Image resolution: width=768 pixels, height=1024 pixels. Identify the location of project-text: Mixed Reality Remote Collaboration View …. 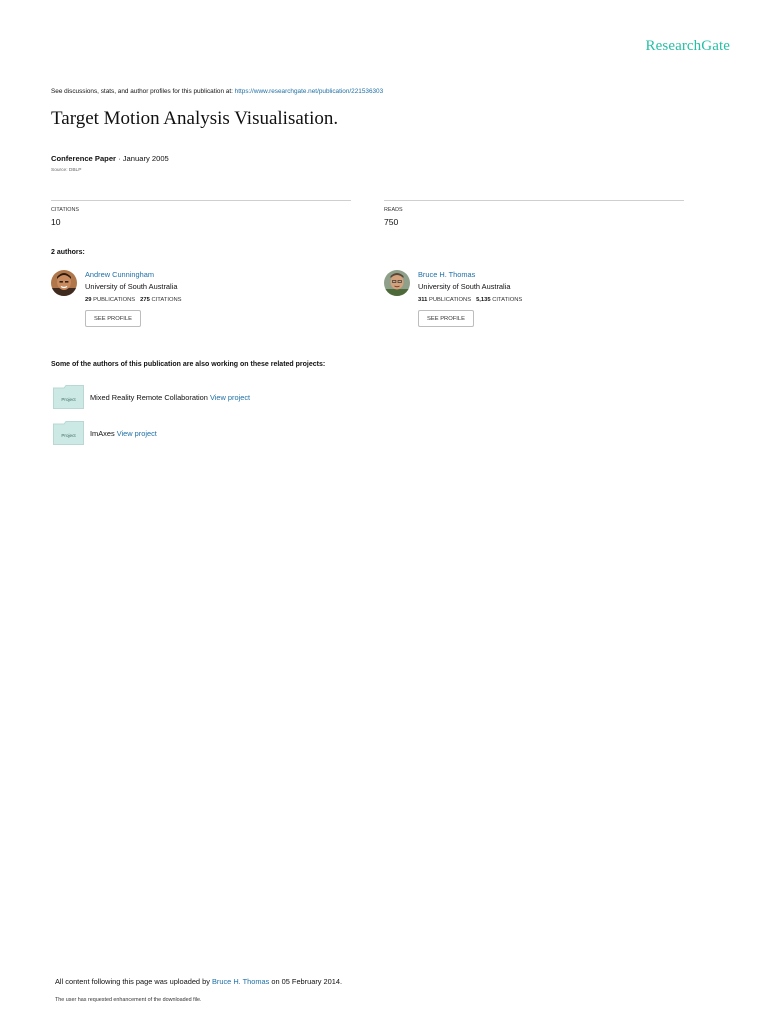
(170, 397).